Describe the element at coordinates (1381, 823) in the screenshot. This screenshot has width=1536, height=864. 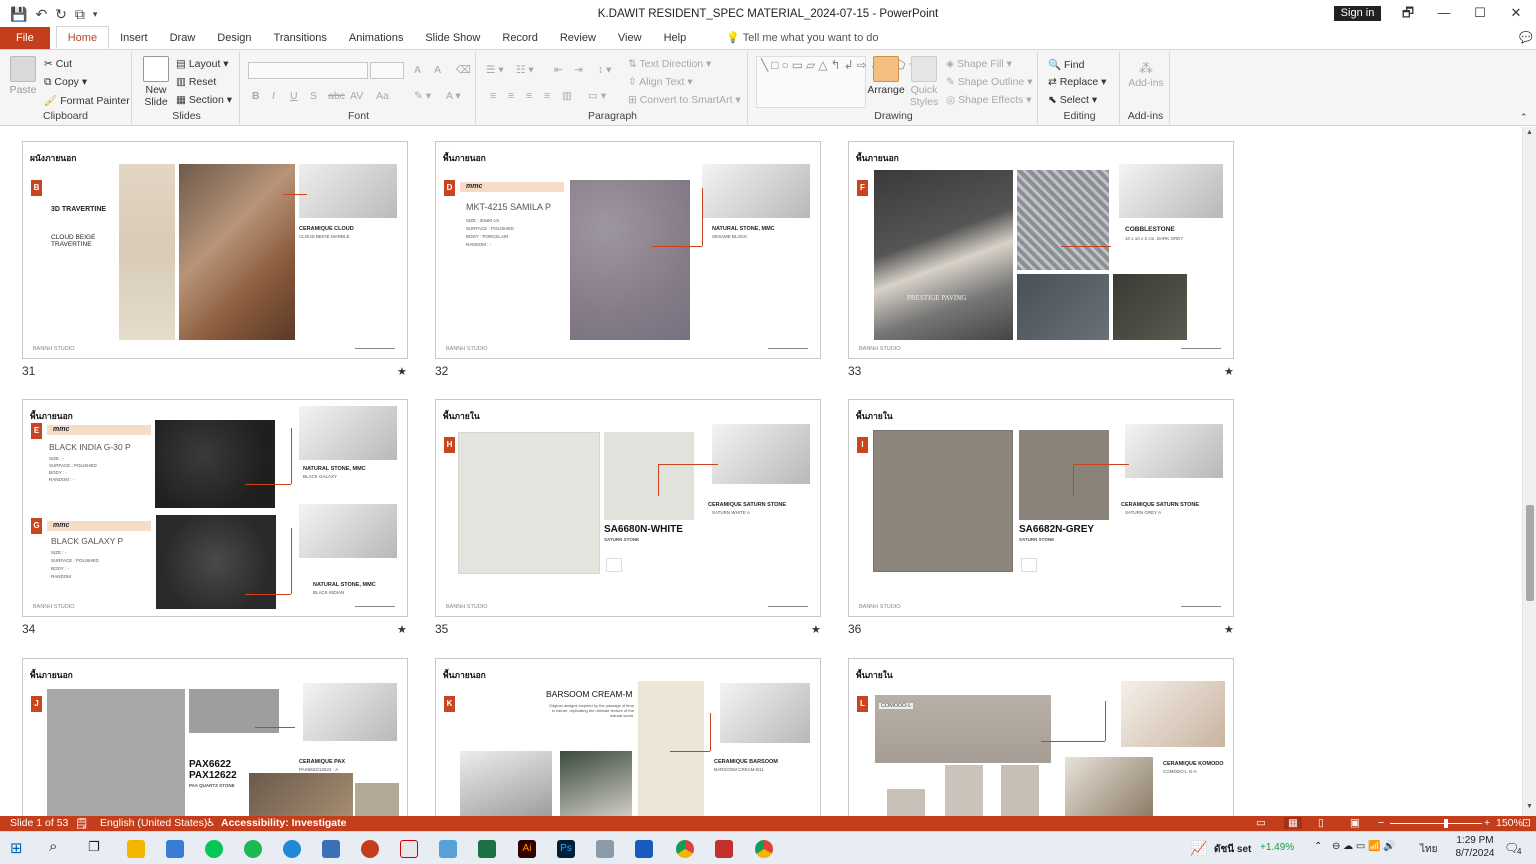
I see `zoom-out-icon: −` at that location.